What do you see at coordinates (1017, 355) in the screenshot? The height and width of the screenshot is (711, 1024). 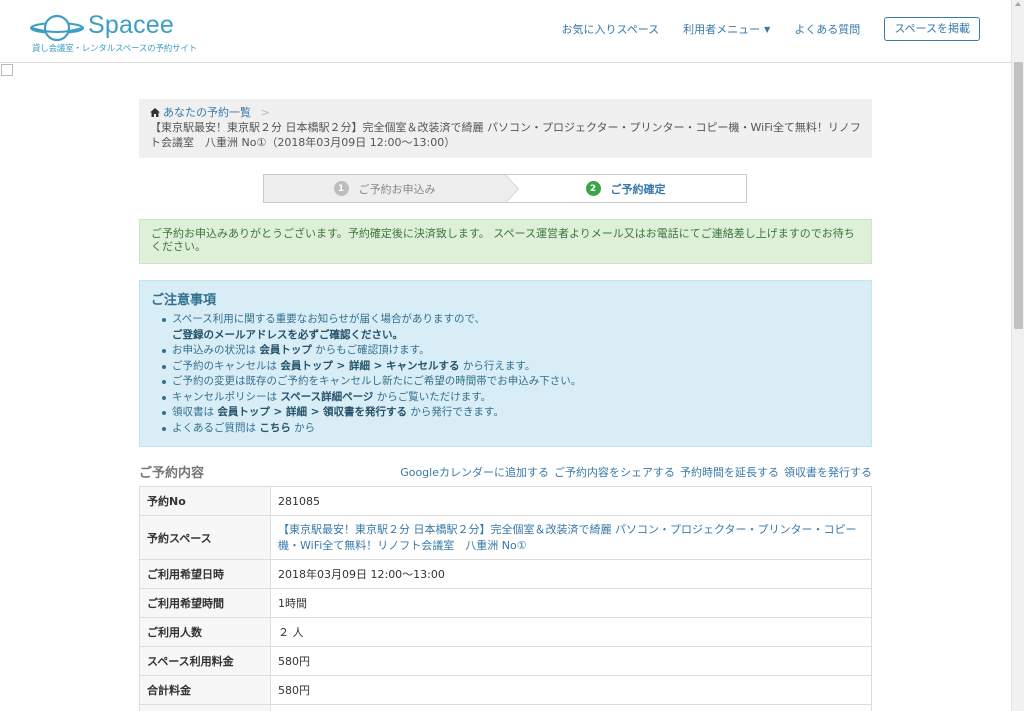 I see `page-scrollbar` at bounding box center [1017, 355].